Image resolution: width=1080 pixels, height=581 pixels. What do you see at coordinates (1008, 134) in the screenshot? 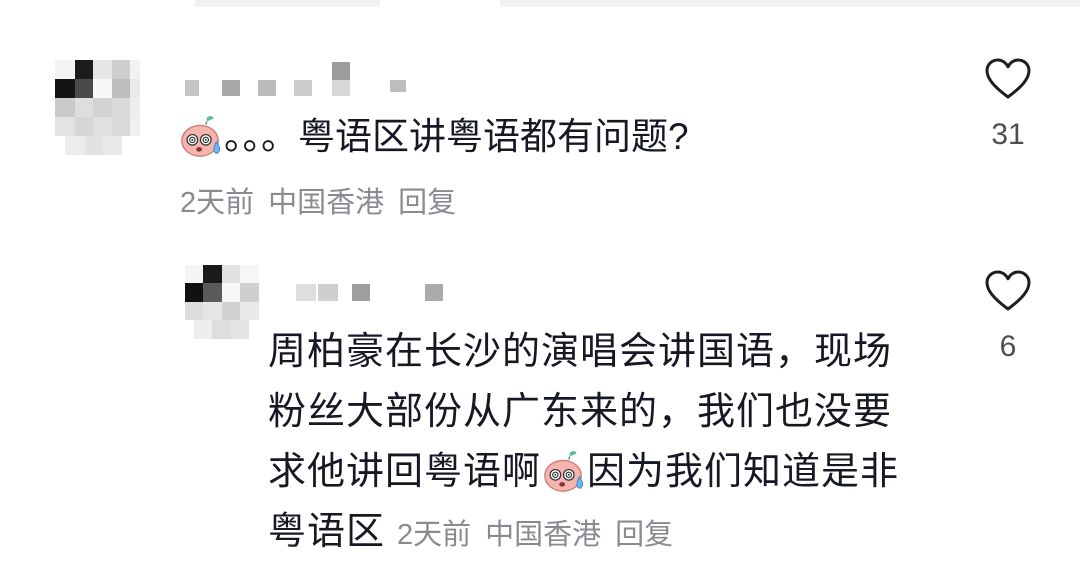
I see `like-count: 31` at bounding box center [1008, 134].